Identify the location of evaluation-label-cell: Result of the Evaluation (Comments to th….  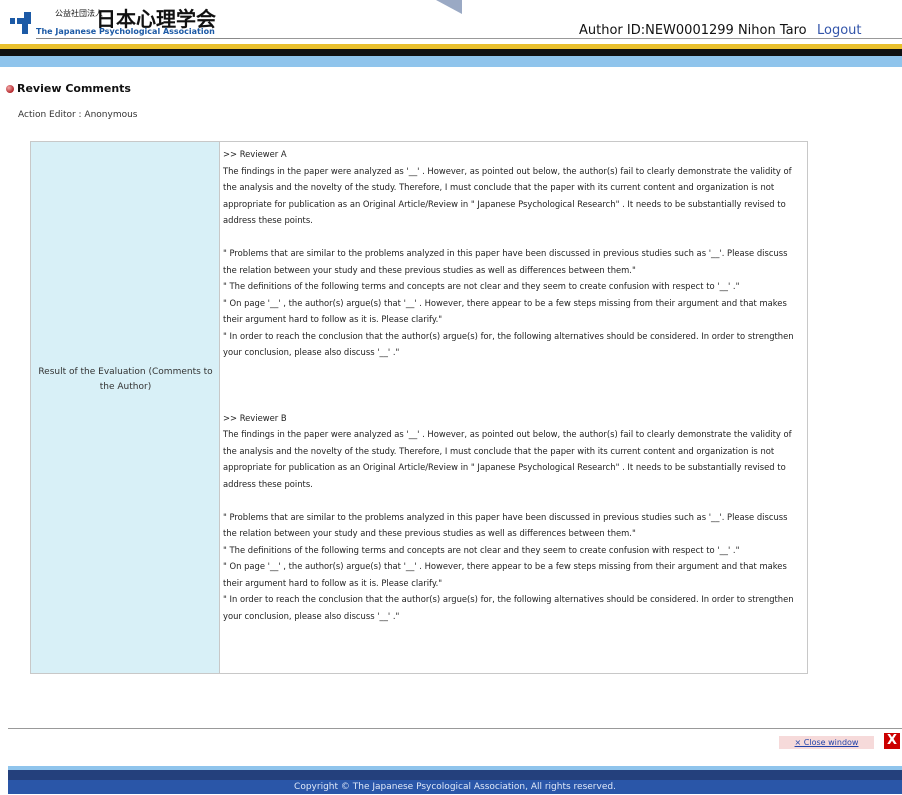
(125, 407).